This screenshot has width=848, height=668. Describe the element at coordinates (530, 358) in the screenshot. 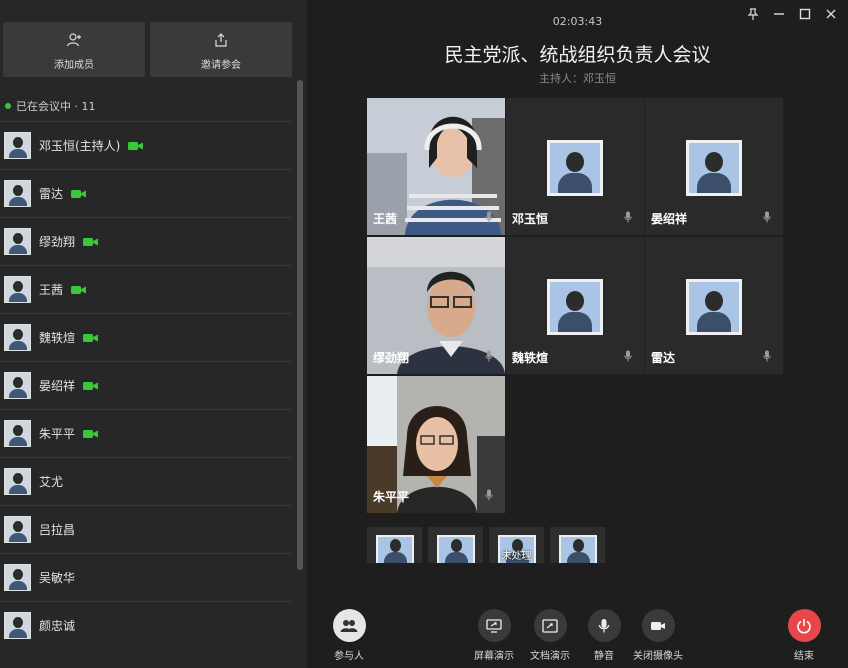

I see `tile-name: 魏轶煊` at that location.